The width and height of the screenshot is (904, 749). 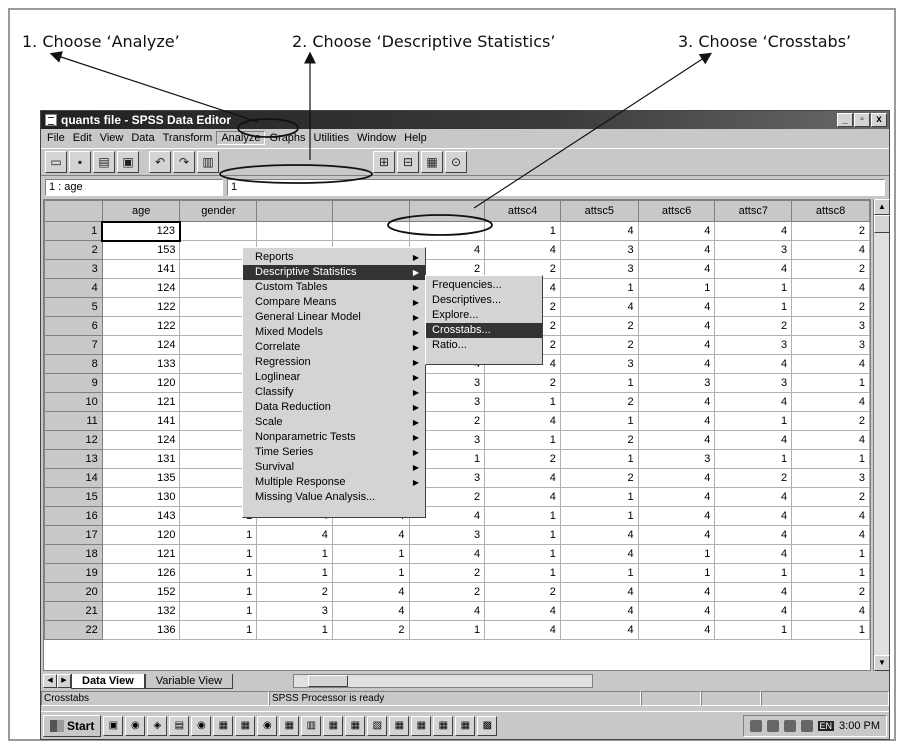 I want to click on menu-window: Window, so click(x=376, y=138).